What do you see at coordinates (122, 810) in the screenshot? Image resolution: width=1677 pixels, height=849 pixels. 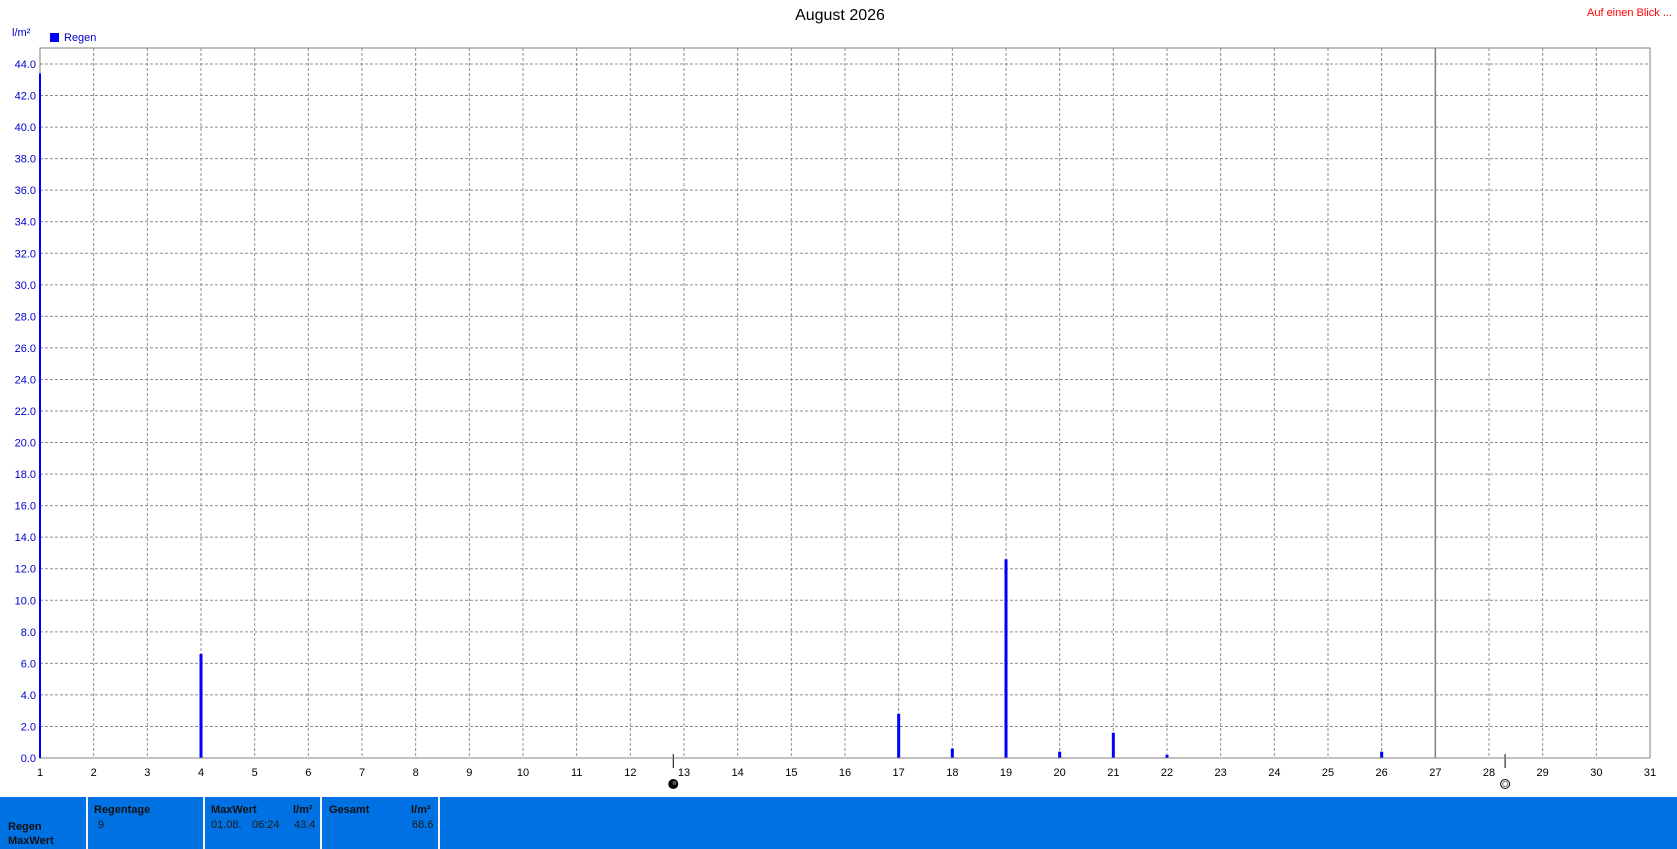 I see `regentage-label: Regentage` at bounding box center [122, 810].